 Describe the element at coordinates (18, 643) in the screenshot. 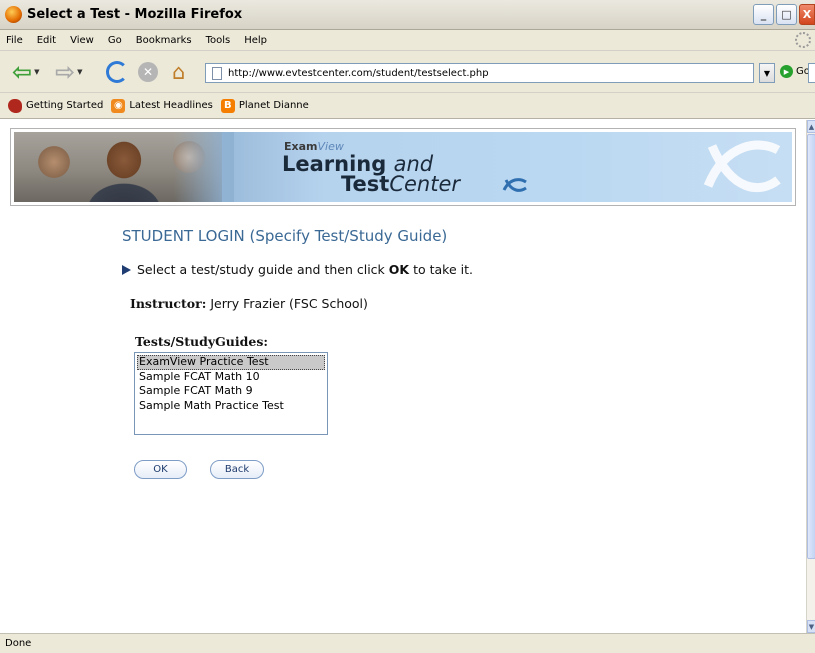

I see `status-text: Done` at that location.